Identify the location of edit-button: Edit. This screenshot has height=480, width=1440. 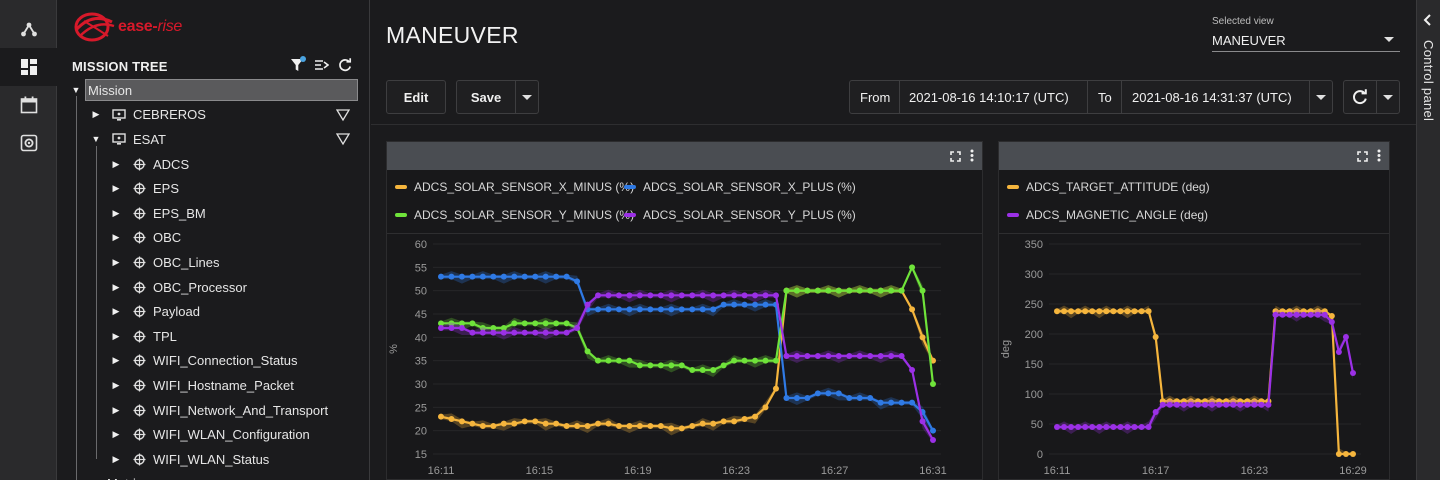
(416, 97).